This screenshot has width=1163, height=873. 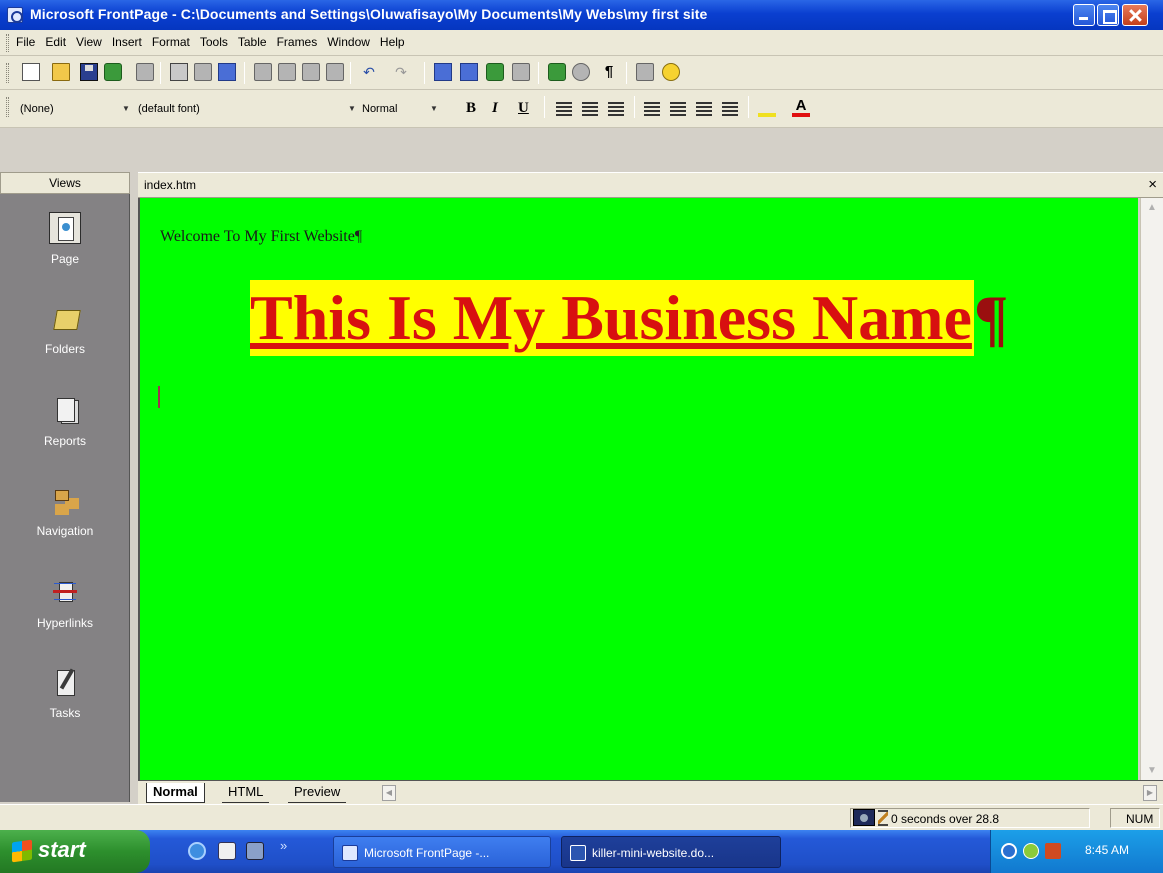 What do you see at coordinates (65, 620) in the screenshot?
I see `view-hyperlinks: Hyperlinks` at bounding box center [65, 620].